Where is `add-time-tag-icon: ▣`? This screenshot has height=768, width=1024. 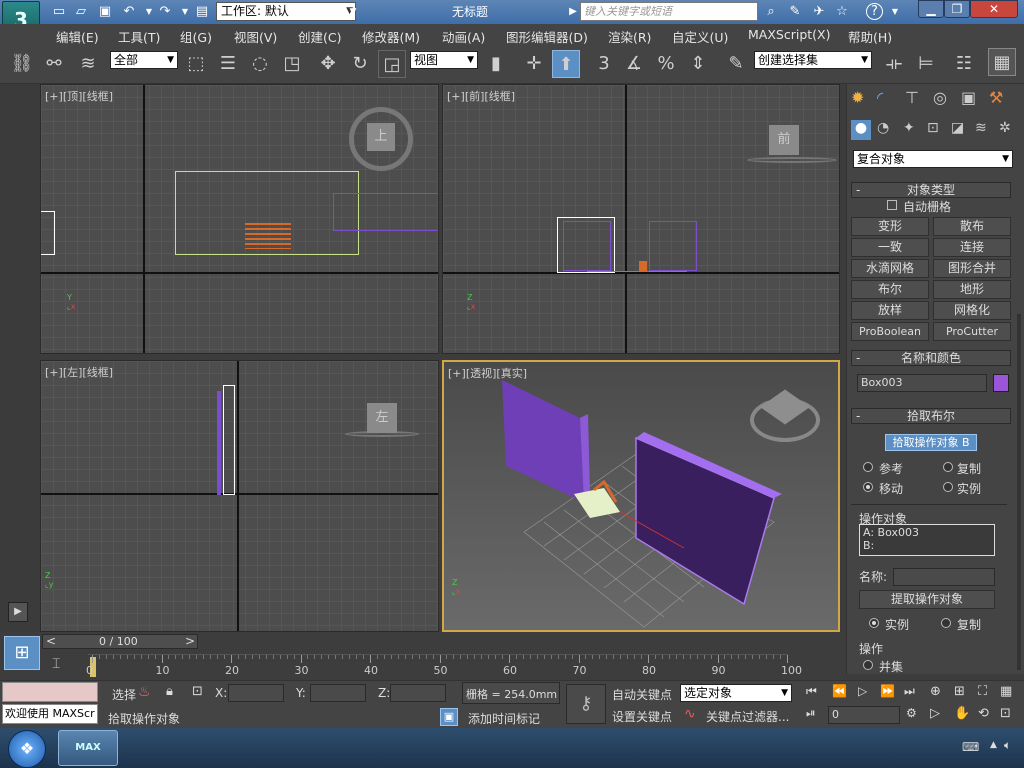
add-time-tag-icon: ▣ is located at coordinates (449, 717).